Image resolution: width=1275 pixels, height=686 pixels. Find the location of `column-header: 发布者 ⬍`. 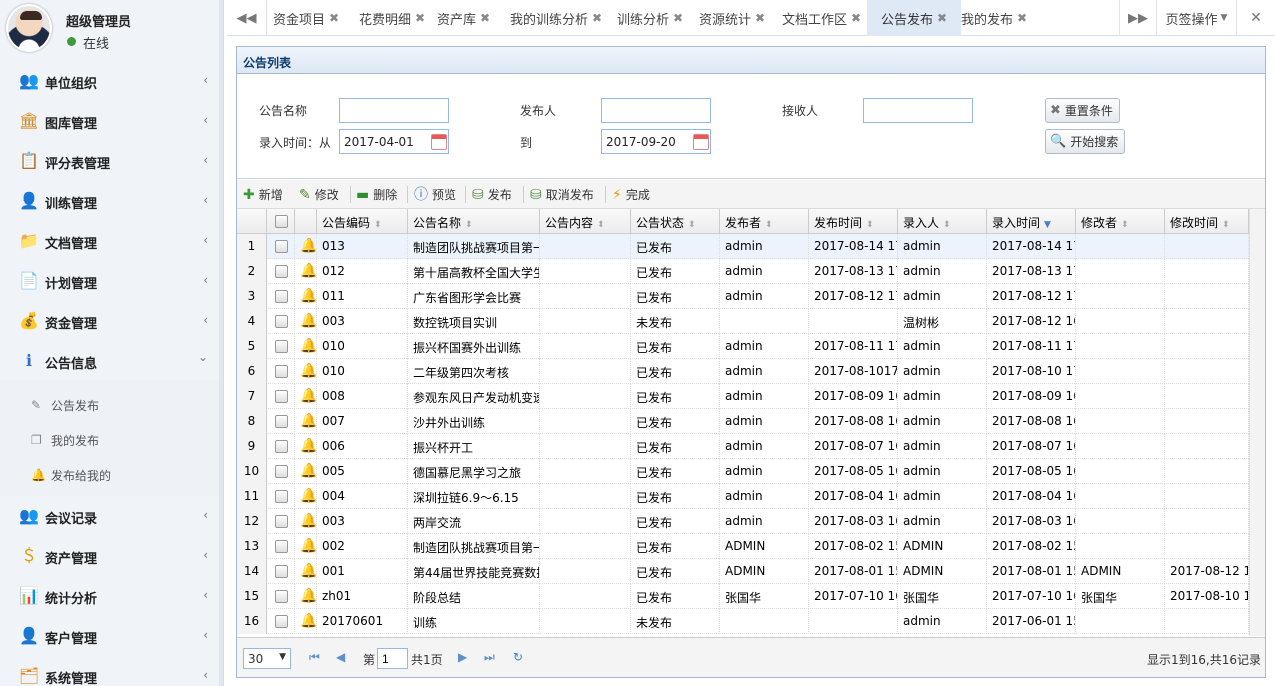

column-header: 发布者 ⬍ is located at coordinates (764, 221).